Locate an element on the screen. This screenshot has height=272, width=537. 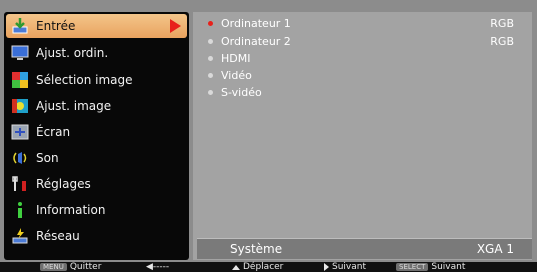
input-option-hdmi: HDMI is located at coordinates (229, 58).